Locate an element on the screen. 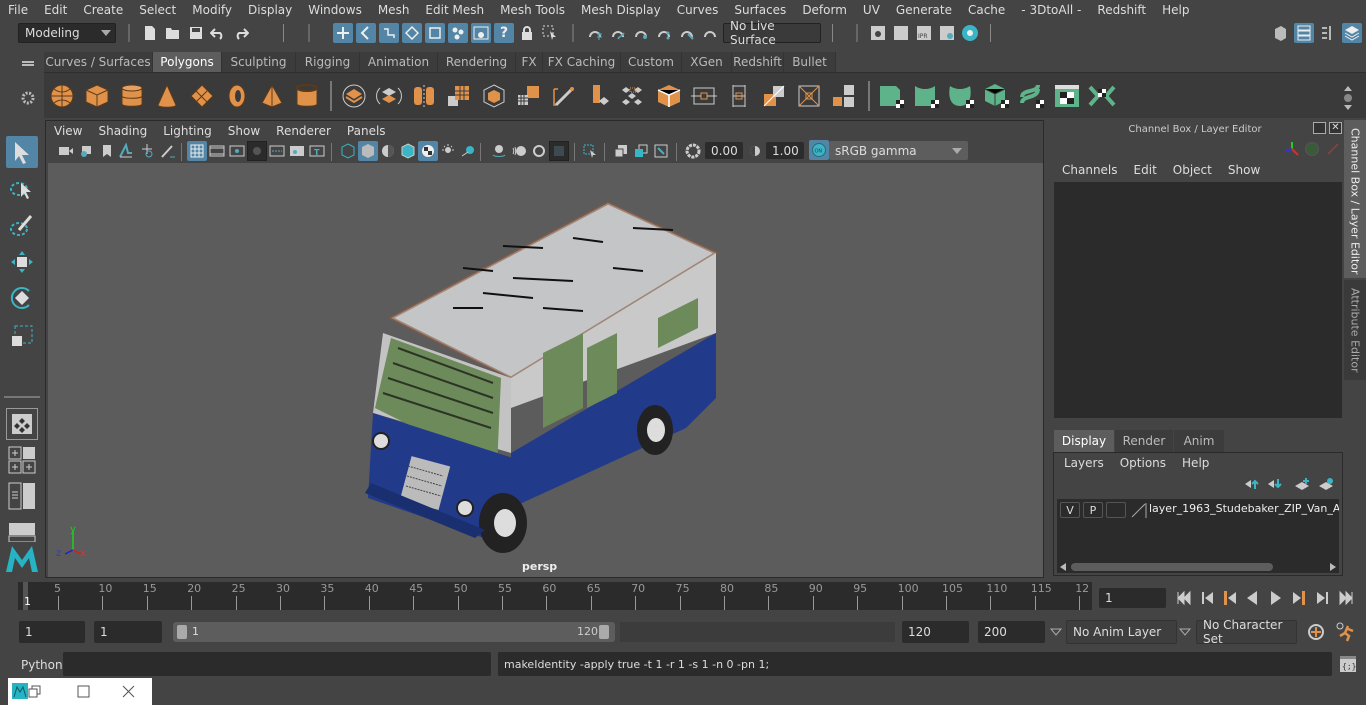 Image resolution: width=1366 pixels, height=705 pixels. shelf-tab-curves-surfaces: Curves / Surfaces is located at coordinates (98, 62).